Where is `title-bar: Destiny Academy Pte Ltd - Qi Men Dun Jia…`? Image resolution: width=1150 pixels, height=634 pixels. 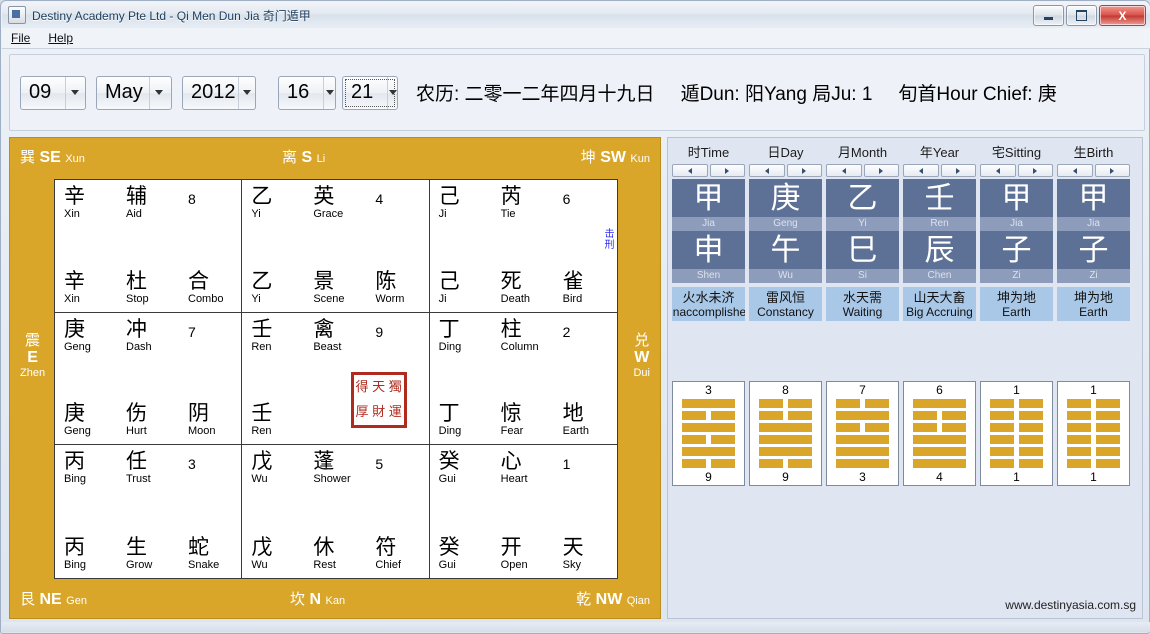
title-bar: Destiny Academy Pte Ltd - Qi Men Dun Jia… is located at coordinates (576, 15).